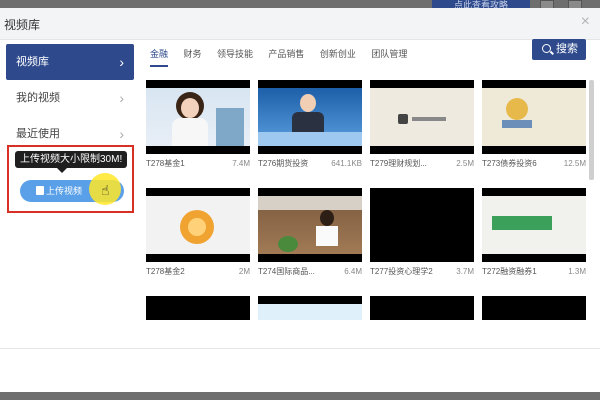  What do you see at coordinates (159, 57) in the screenshot?
I see `tab-finance: 金融` at bounding box center [159, 57].